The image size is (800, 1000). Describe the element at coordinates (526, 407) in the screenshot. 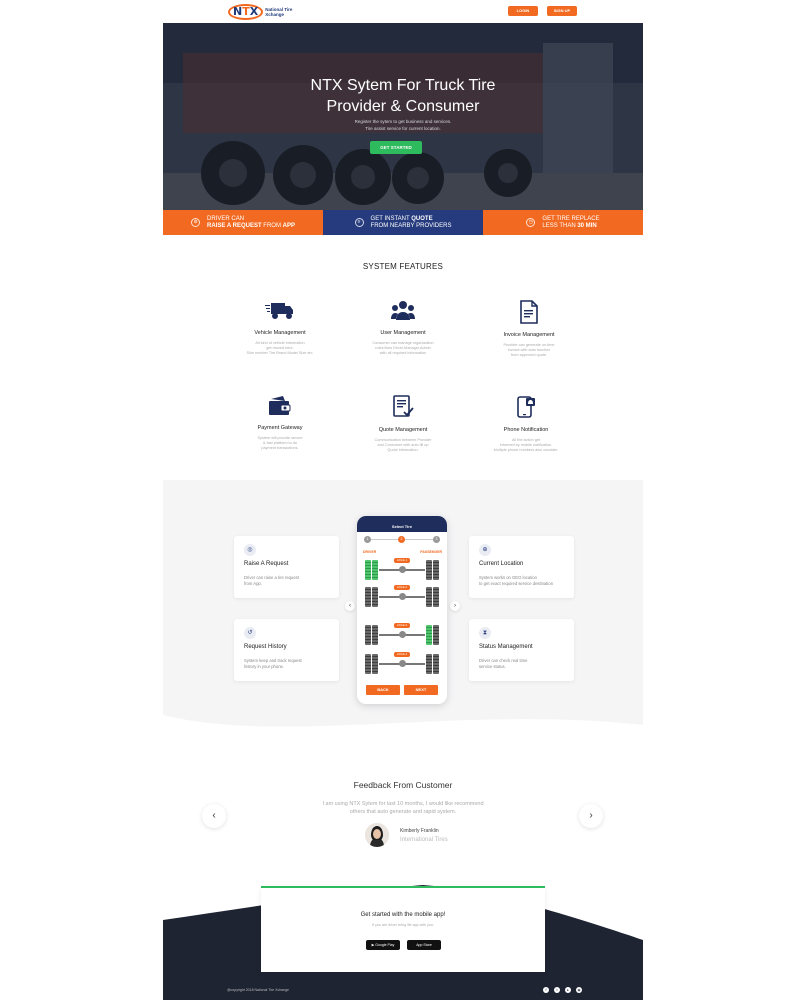

I see `phone-bell-icon` at that location.